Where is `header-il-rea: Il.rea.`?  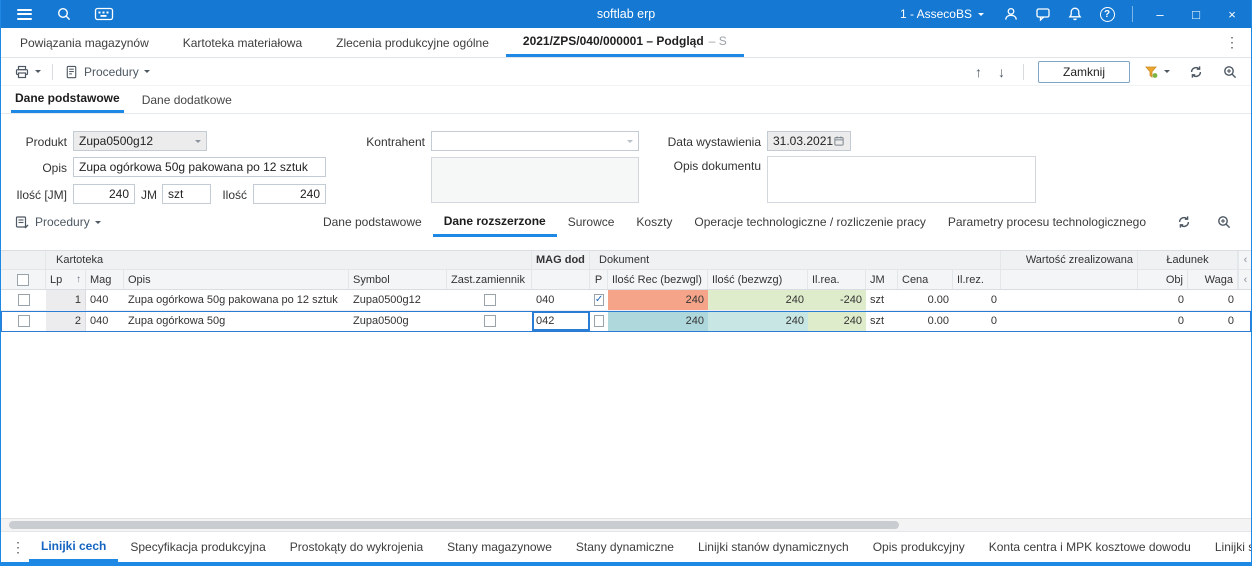
header-il-rea: Il.rea. is located at coordinates (837, 279).